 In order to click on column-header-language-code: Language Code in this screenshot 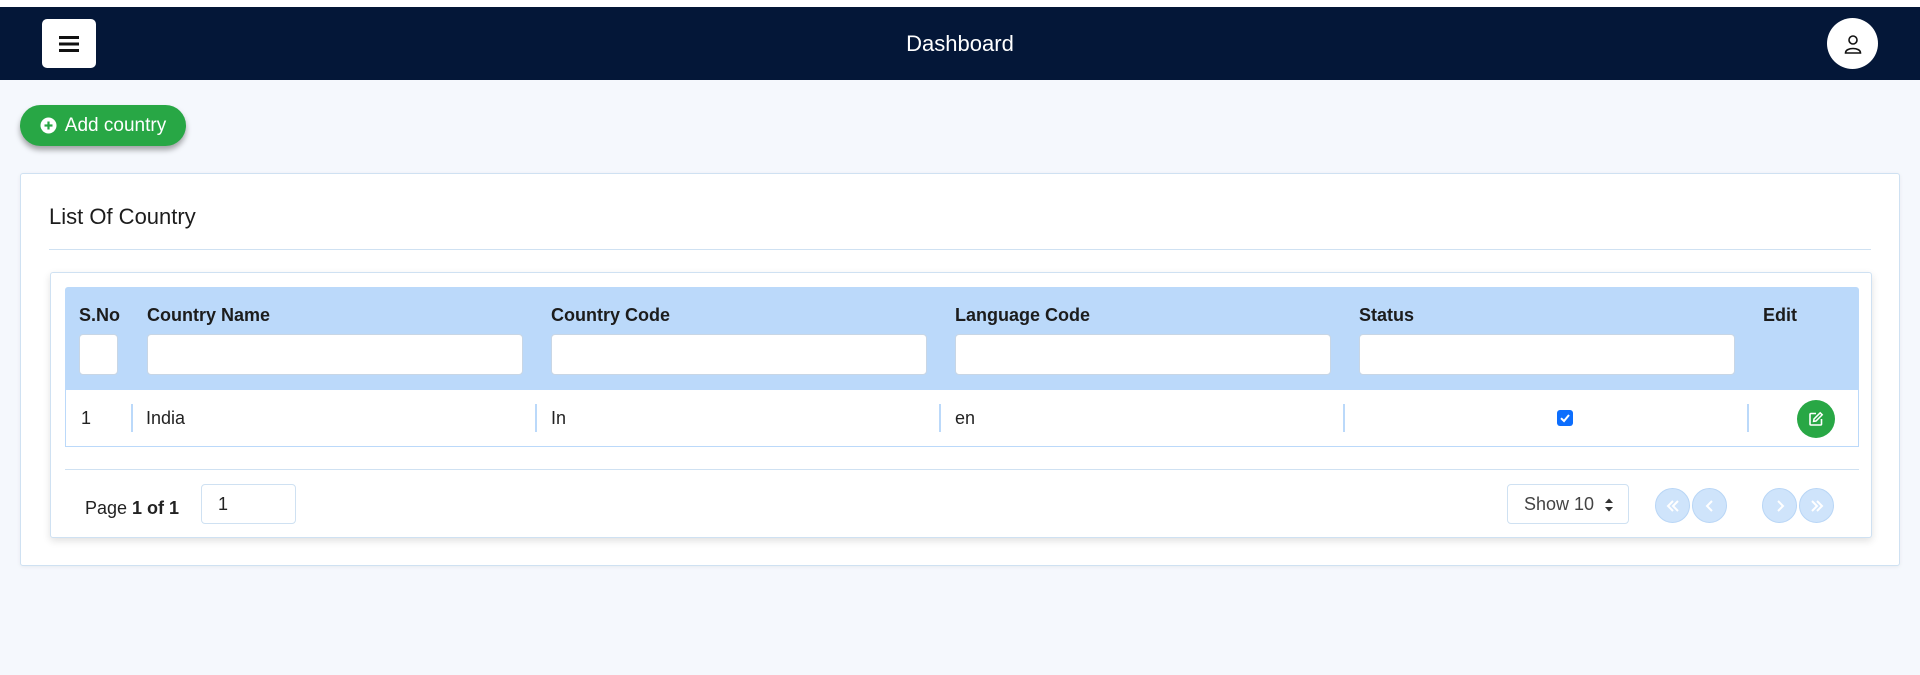, I will do `click(1022, 315)`.